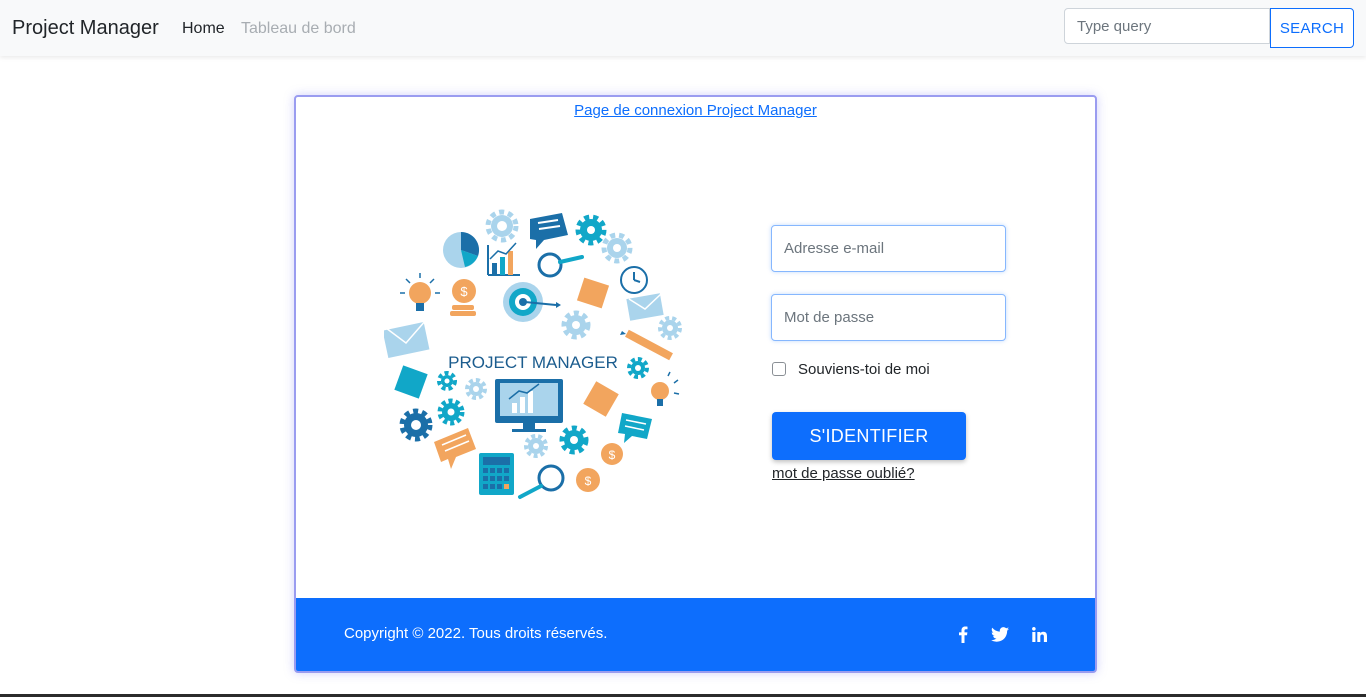 The width and height of the screenshot is (1366, 697). I want to click on password-field, so click(888, 317).